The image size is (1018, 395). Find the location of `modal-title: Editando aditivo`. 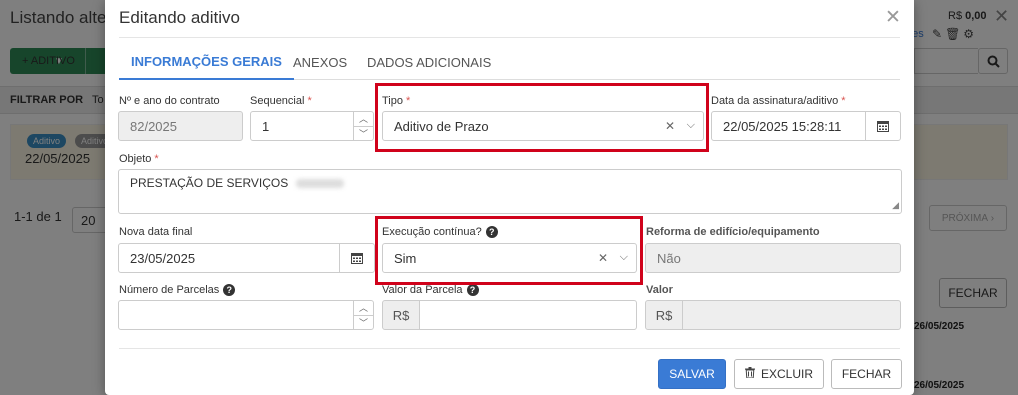

modal-title: Editando aditivo is located at coordinates (179, 17).